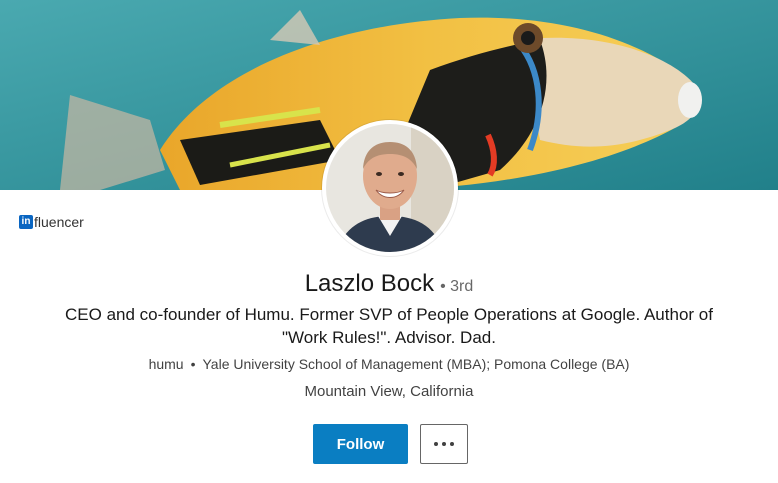 This screenshot has width=778, height=483. What do you see at coordinates (166, 364) in the screenshot?
I see `company-link: humu` at bounding box center [166, 364].